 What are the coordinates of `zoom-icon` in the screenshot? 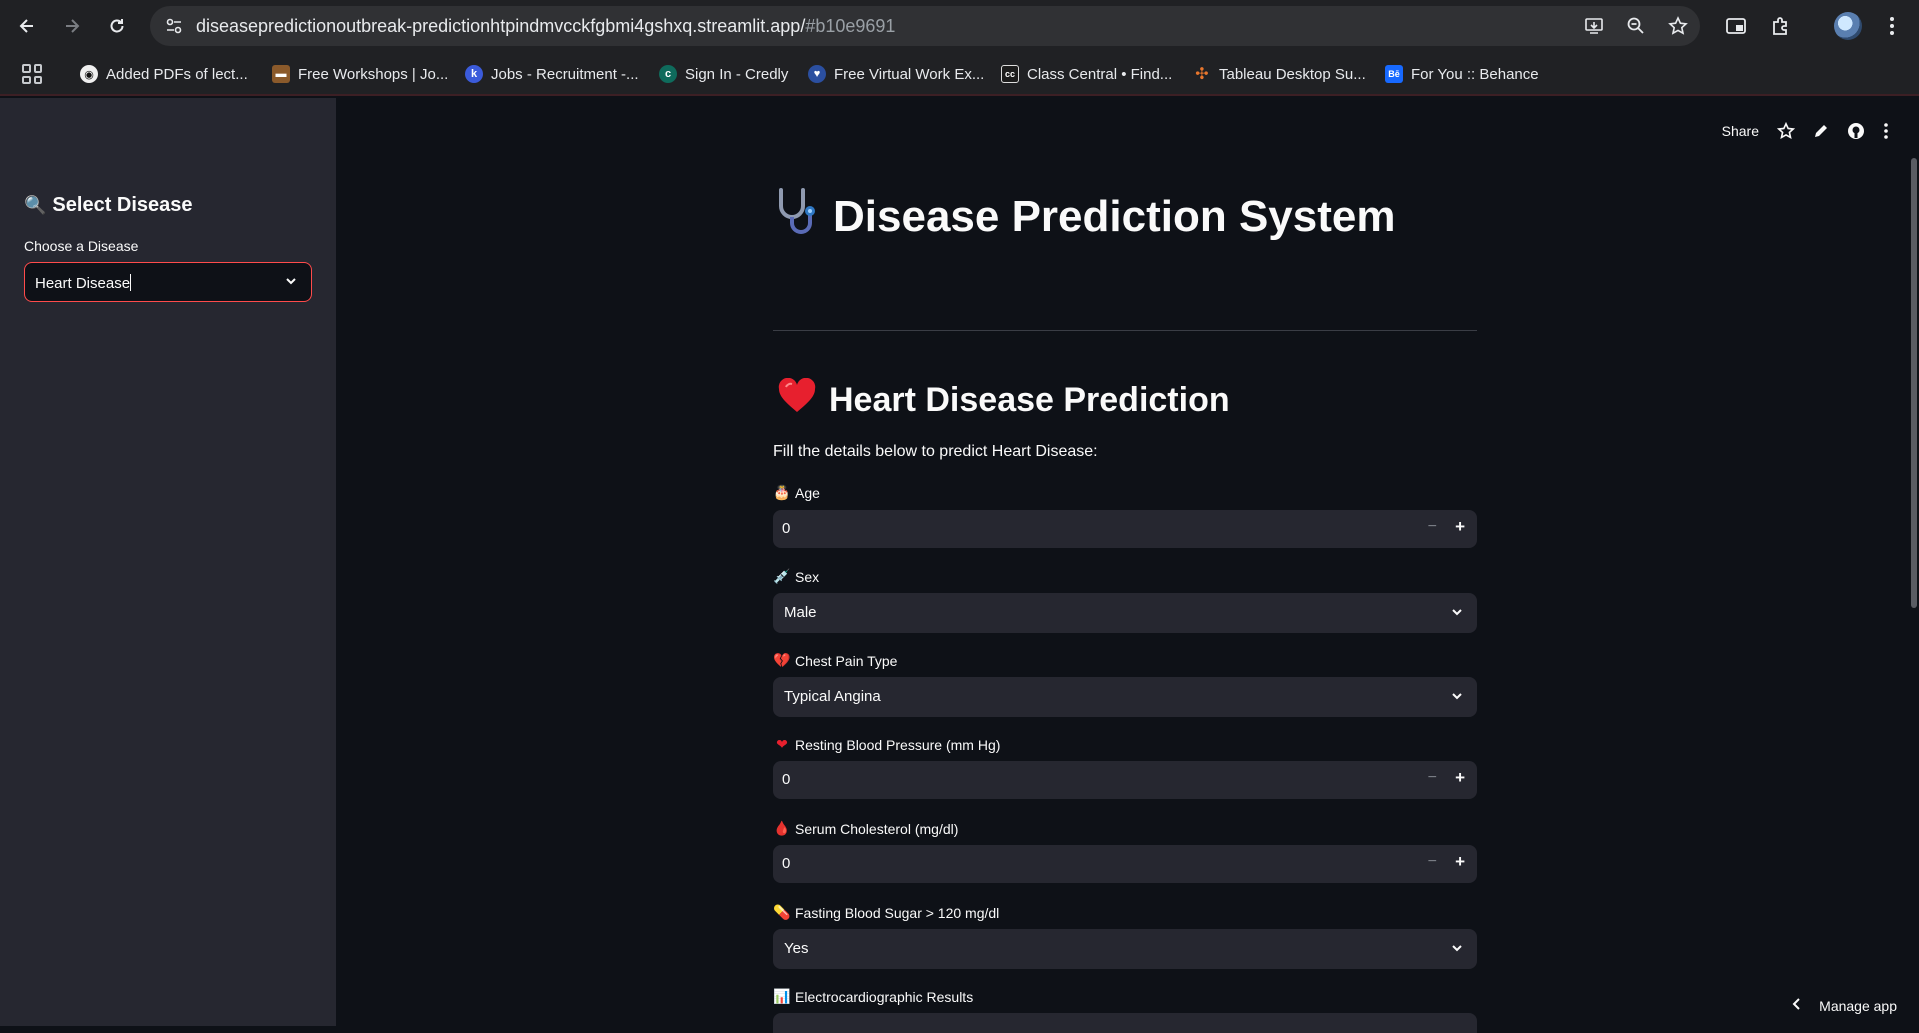 It's located at (1636, 26).